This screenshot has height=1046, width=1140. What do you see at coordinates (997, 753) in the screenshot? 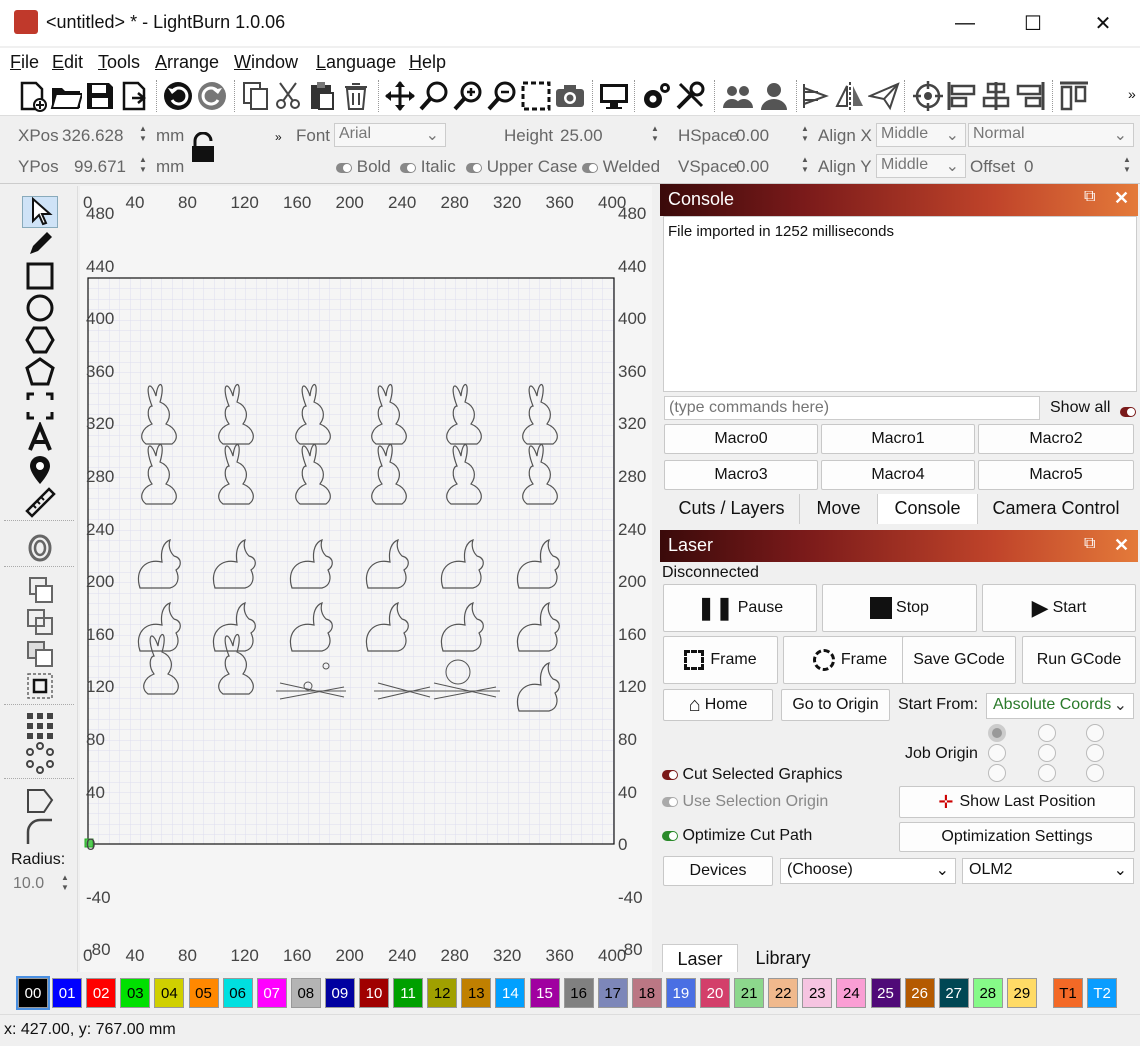
I see `origin-radio-middle-left` at bounding box center [997, 753].